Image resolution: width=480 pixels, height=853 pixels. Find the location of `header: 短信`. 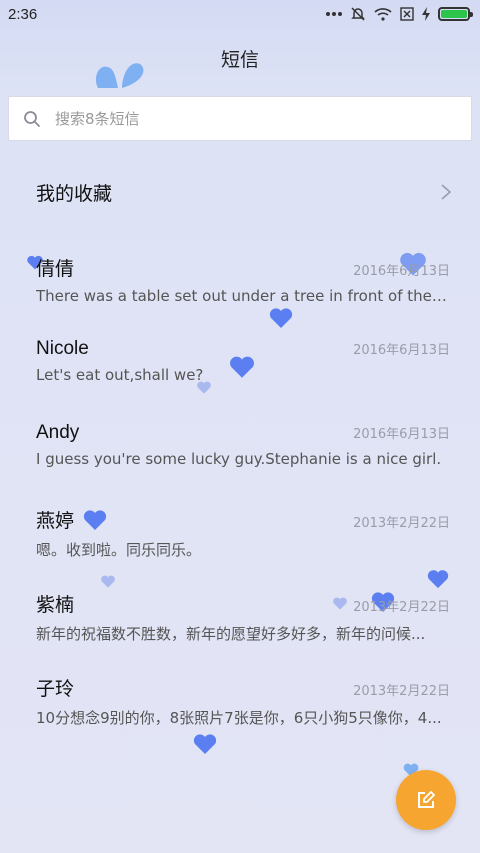

header: 短信 is located at coordinates (240, 58).